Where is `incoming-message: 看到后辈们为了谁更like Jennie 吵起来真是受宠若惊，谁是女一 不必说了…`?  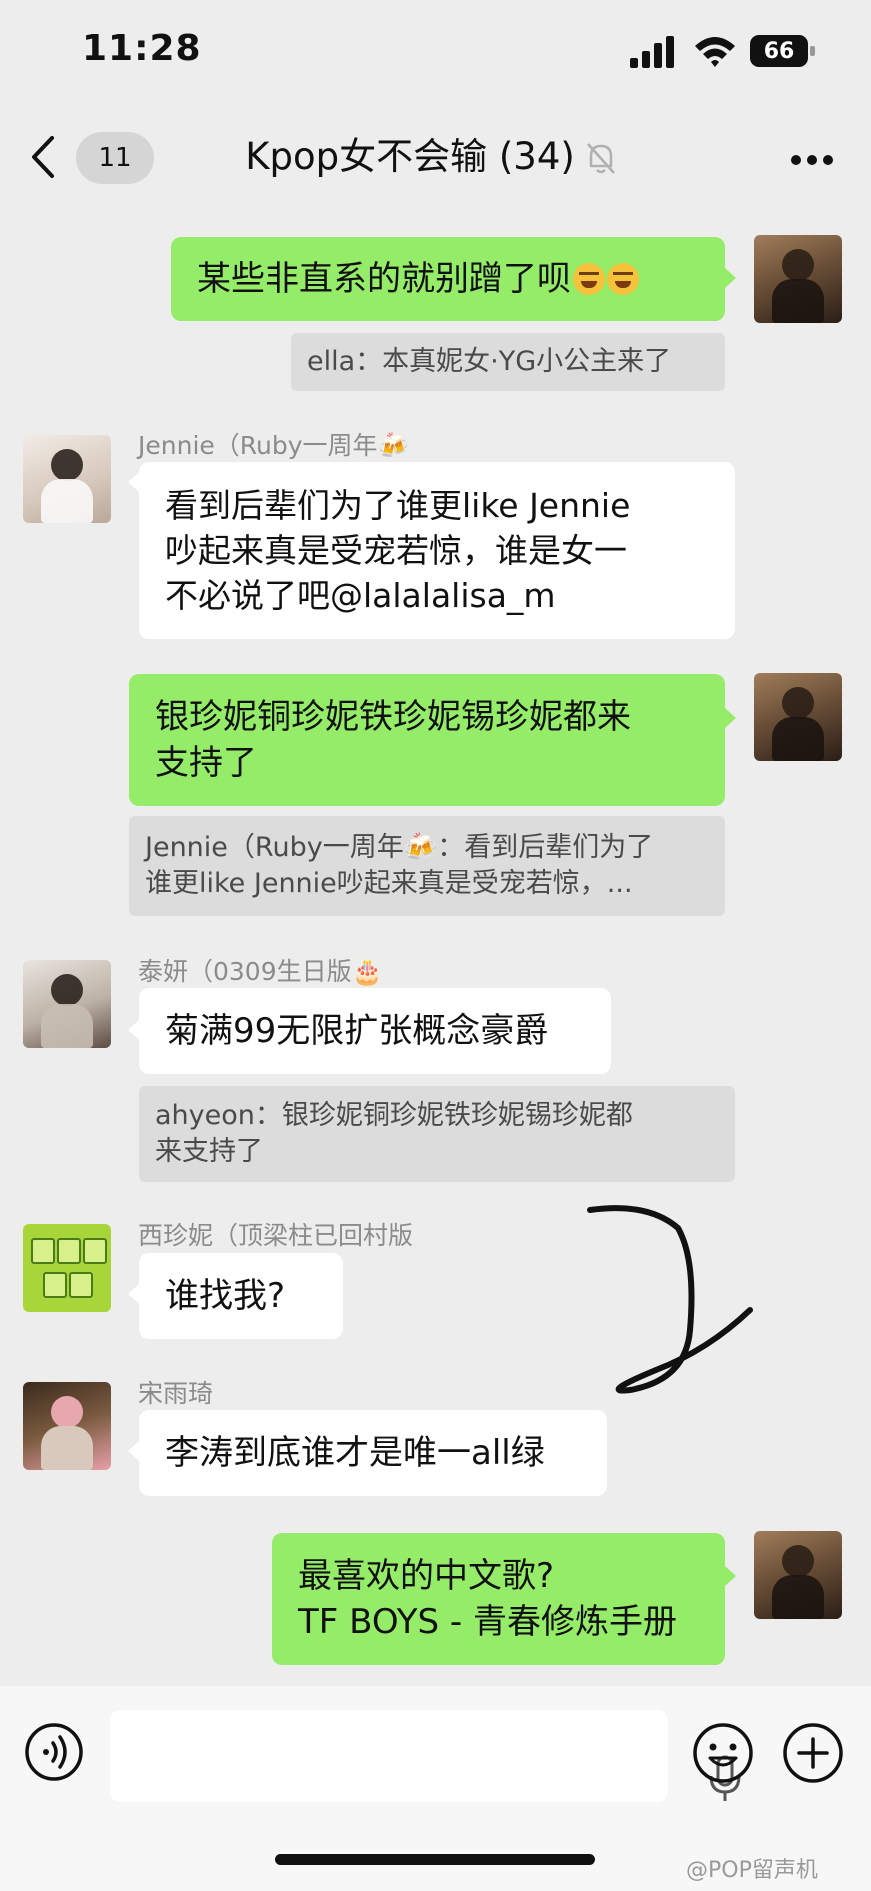 incoming-message: 看到后辈们为了谁更like Jennie 吵起来真是受宠若惊，谁是女一 不必说了… is located at coordinates (437, 550).